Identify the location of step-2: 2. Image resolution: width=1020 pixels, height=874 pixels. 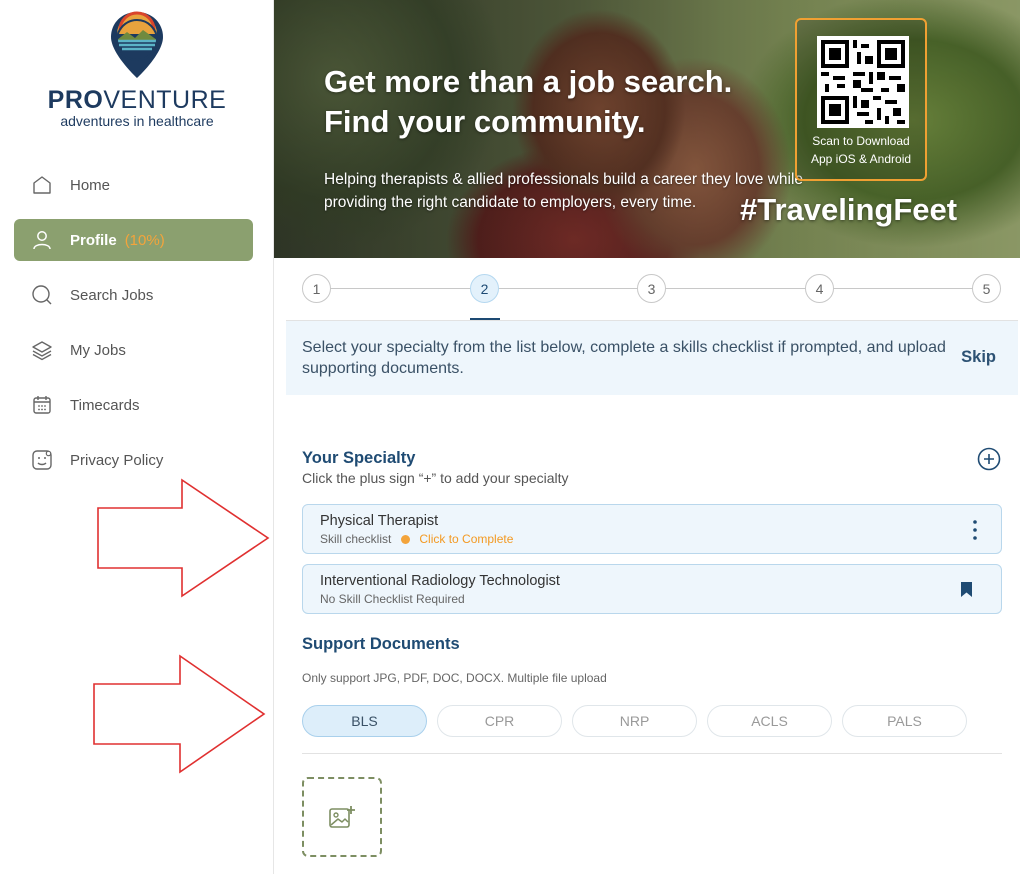
(484, 288).